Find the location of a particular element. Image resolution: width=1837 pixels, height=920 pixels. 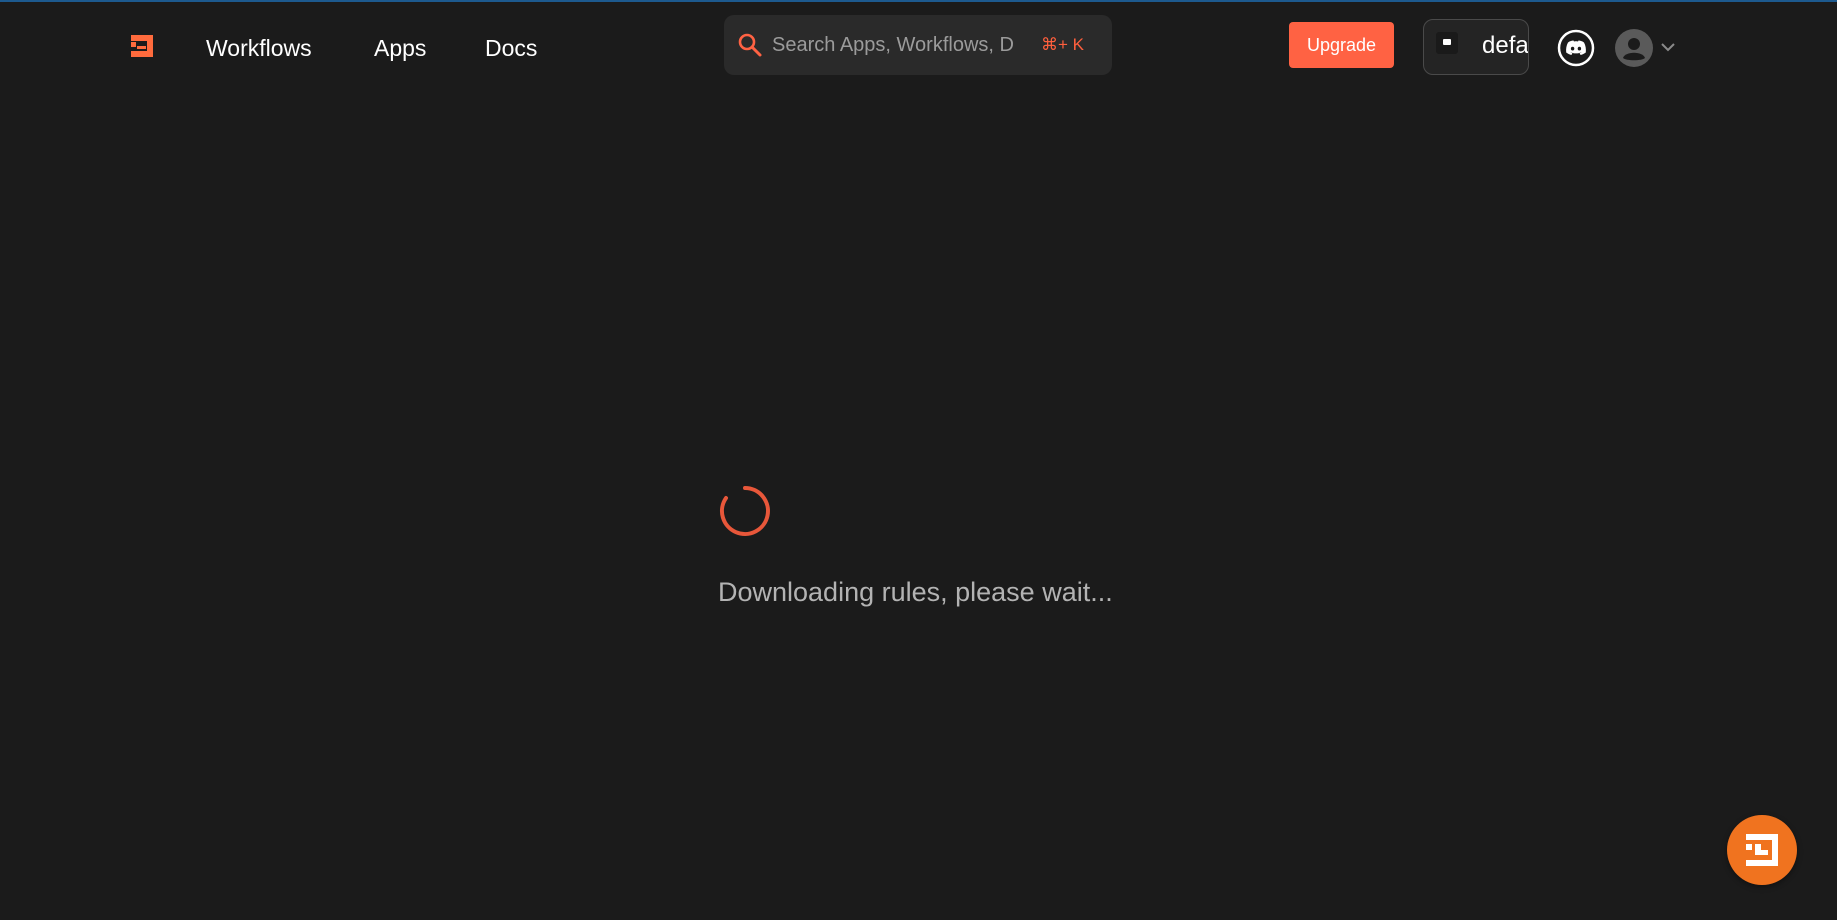

search-shortcut-hint: ⌘+ K is located at coordinates (1062, 44).